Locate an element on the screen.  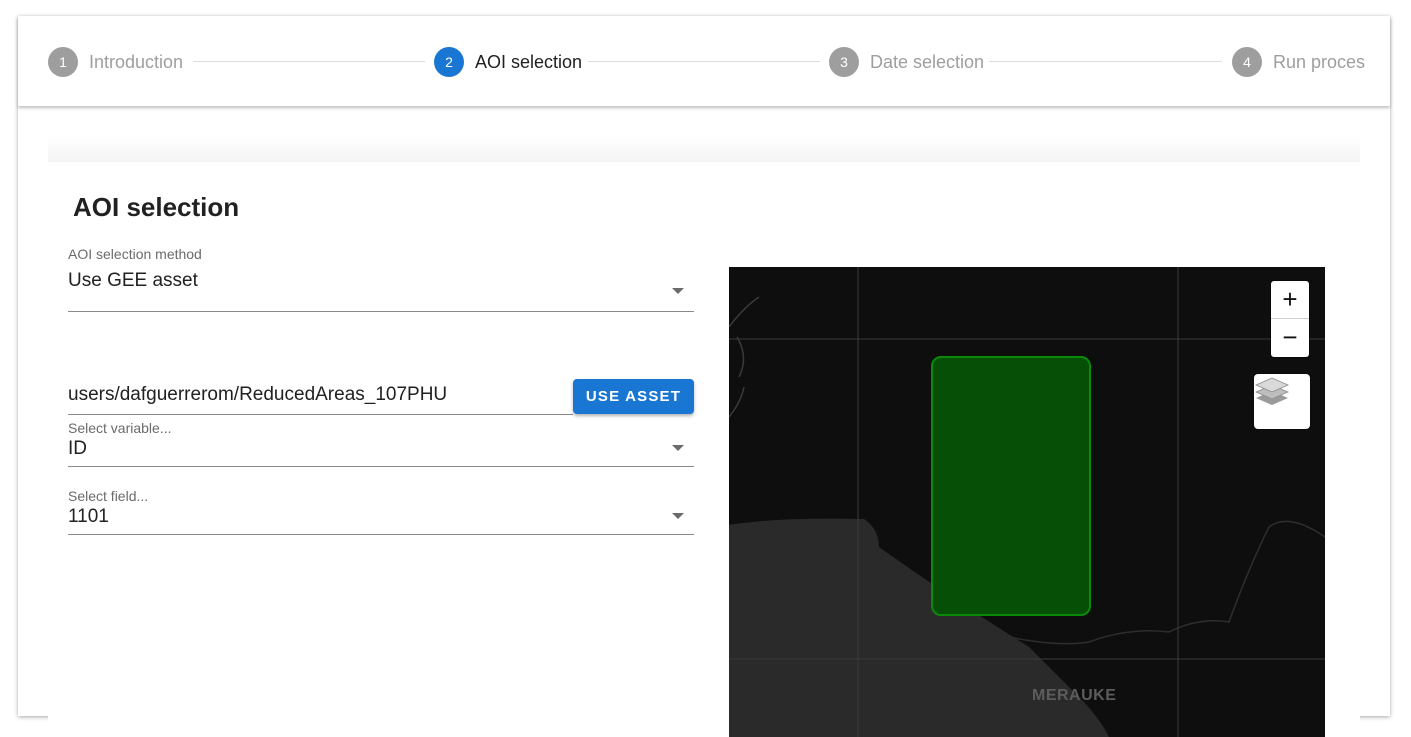
aoi-method-label: AOI selection method is located at coordinates (135, 254).